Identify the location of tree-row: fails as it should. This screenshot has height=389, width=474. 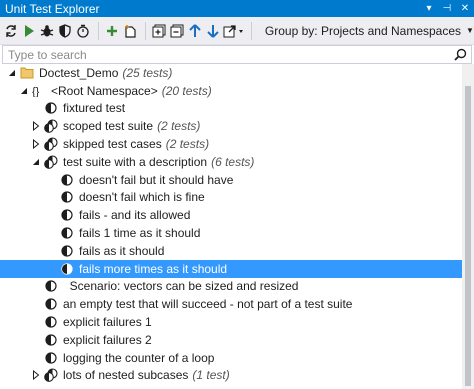
(231, 251).